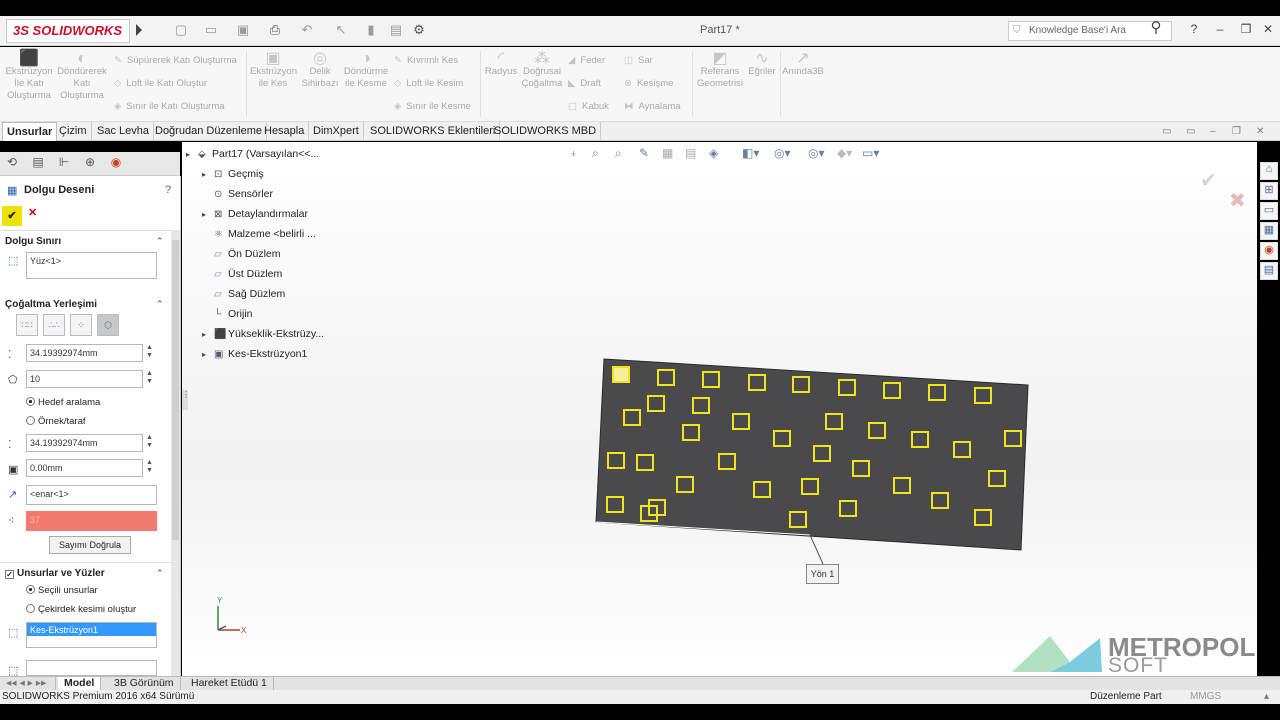 The width and height of the screenshot is (1280, 720). Describe the element at coordinates (84, 443) in the screenshot. I see `loop-spacing-field: 34.19392974mm` at that location.